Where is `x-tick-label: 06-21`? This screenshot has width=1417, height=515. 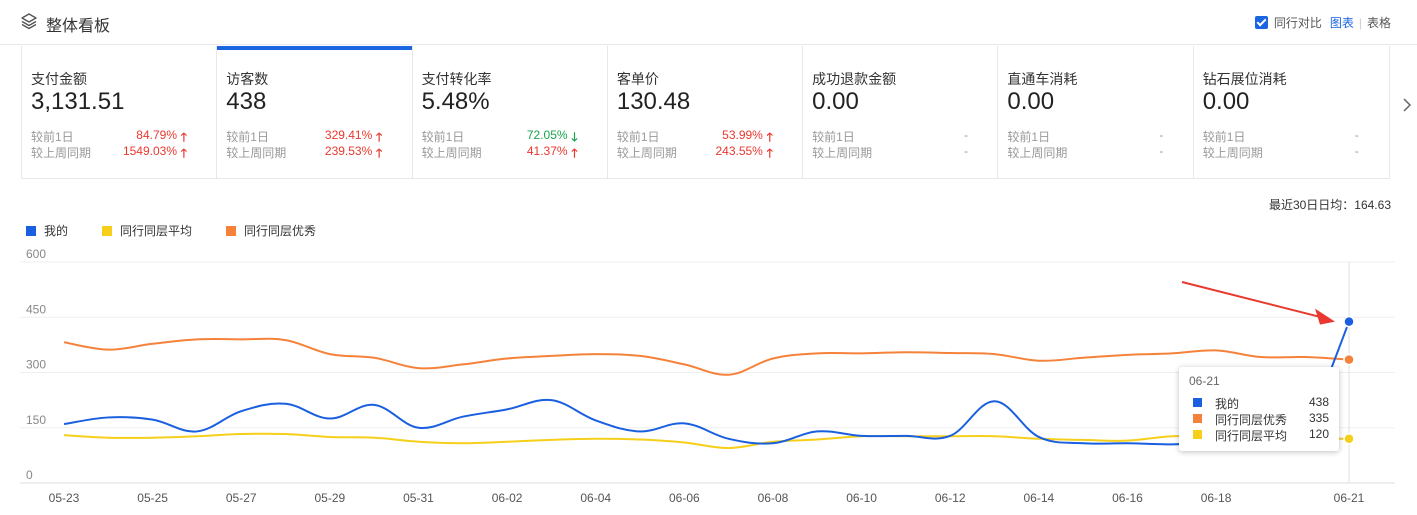 x-tick-label: 06-21 is located at coordinates (1349, 498).